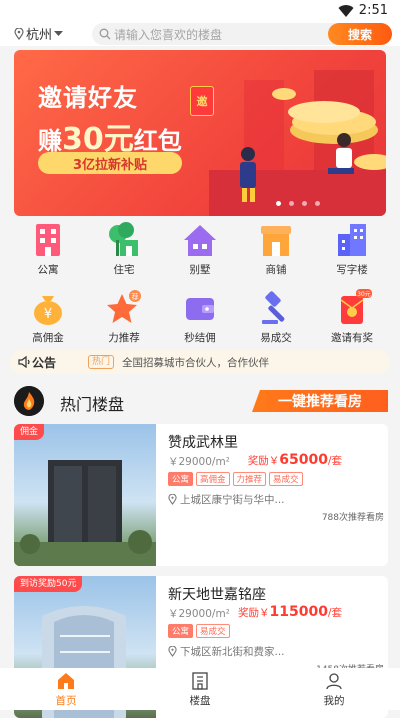 This screenshot has width=400, height=718. I want to click on tab-properties: 楼盘, so click(200, 688).